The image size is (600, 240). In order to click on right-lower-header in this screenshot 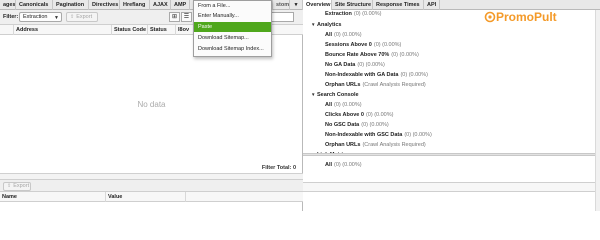, I will do `click(449, 187)`.